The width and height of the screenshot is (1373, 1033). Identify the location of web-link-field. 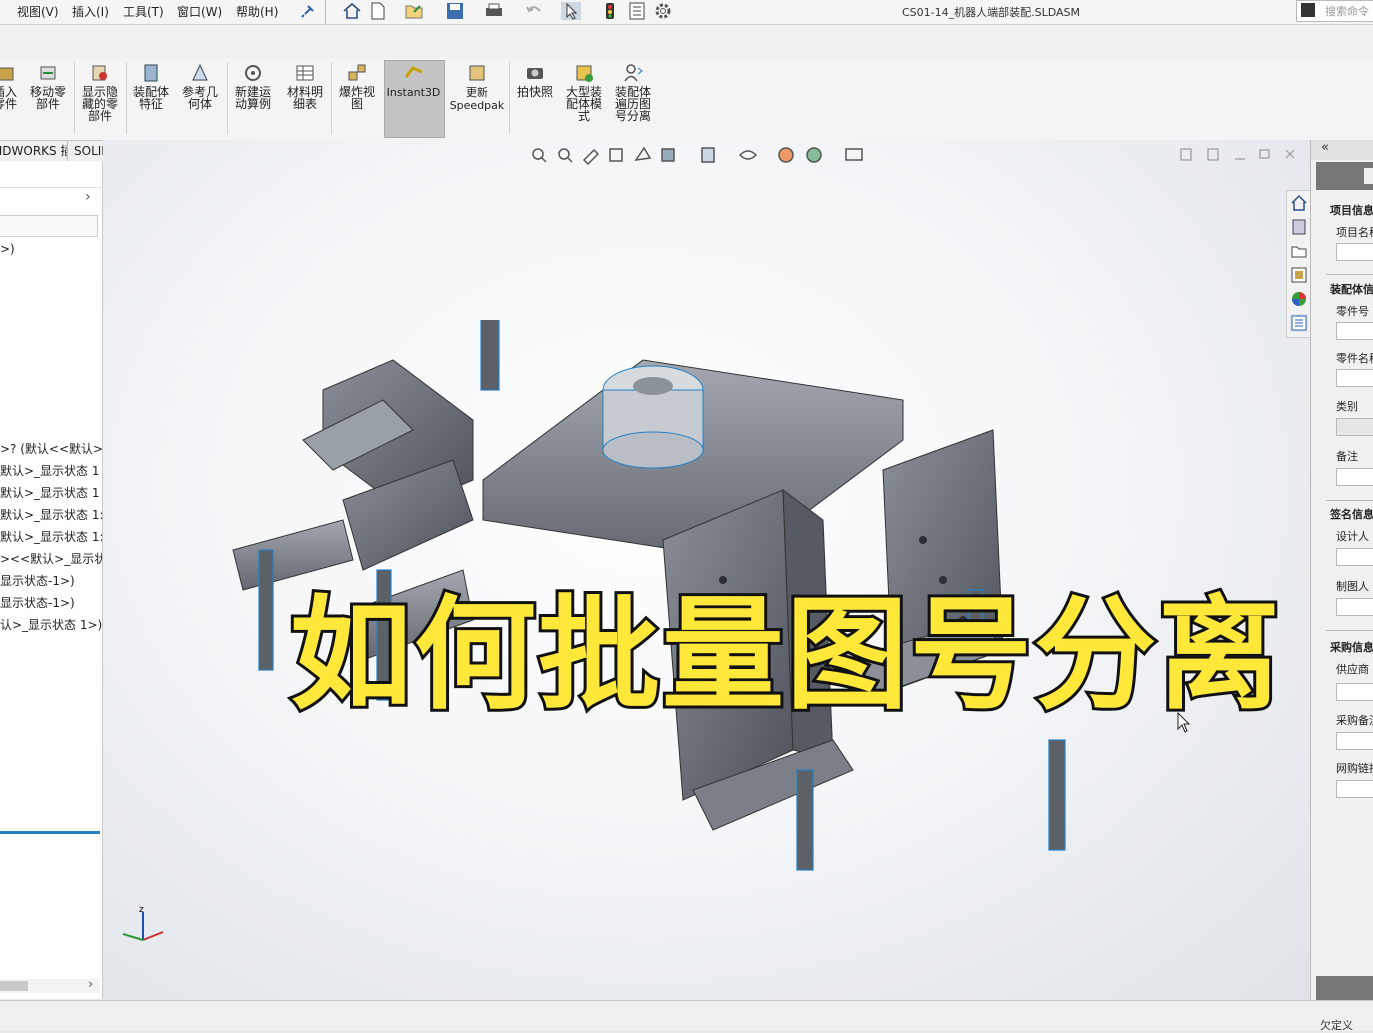
(1354, 789).